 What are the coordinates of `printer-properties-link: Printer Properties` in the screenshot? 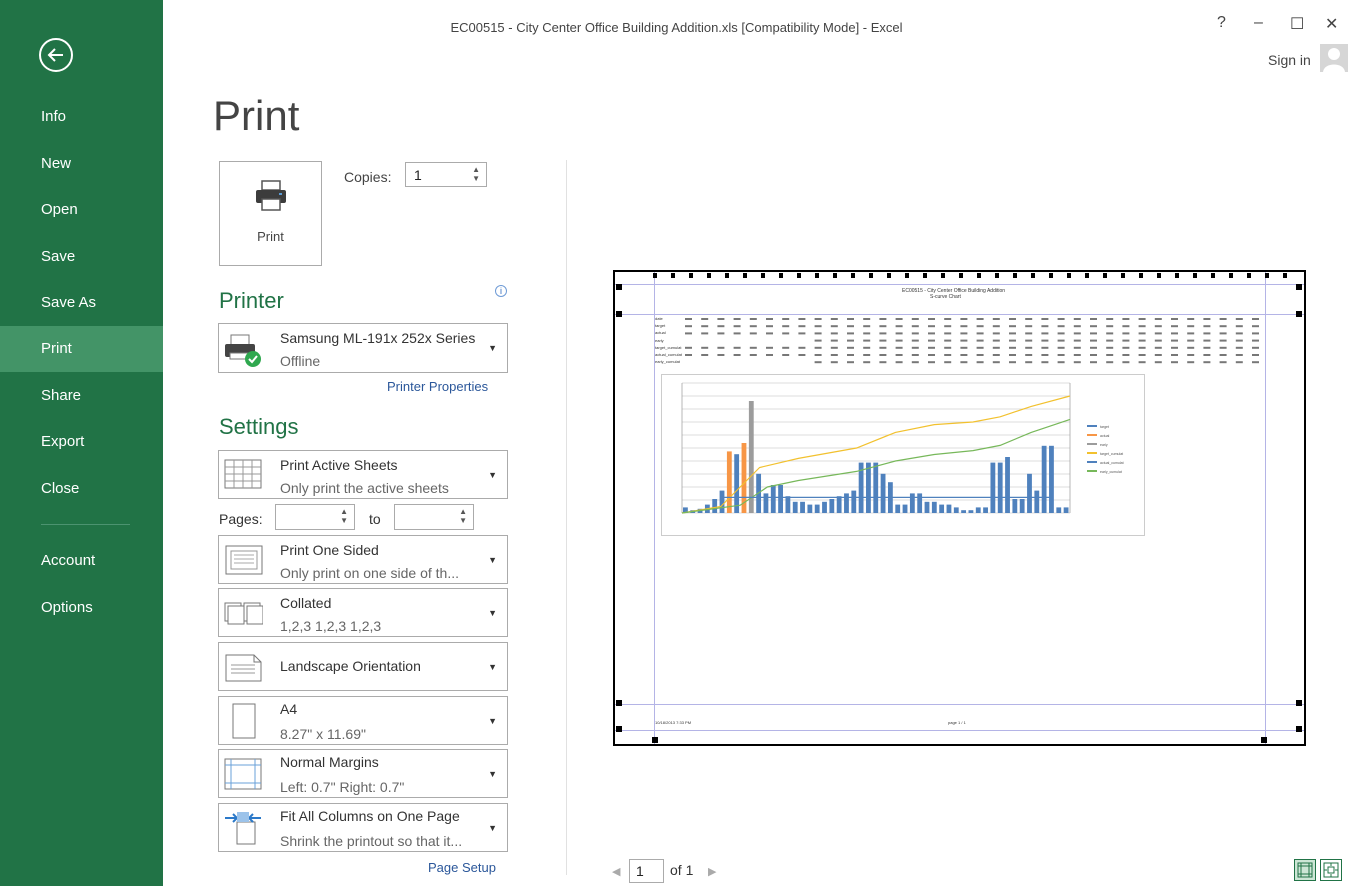 It's located at (437, 386).